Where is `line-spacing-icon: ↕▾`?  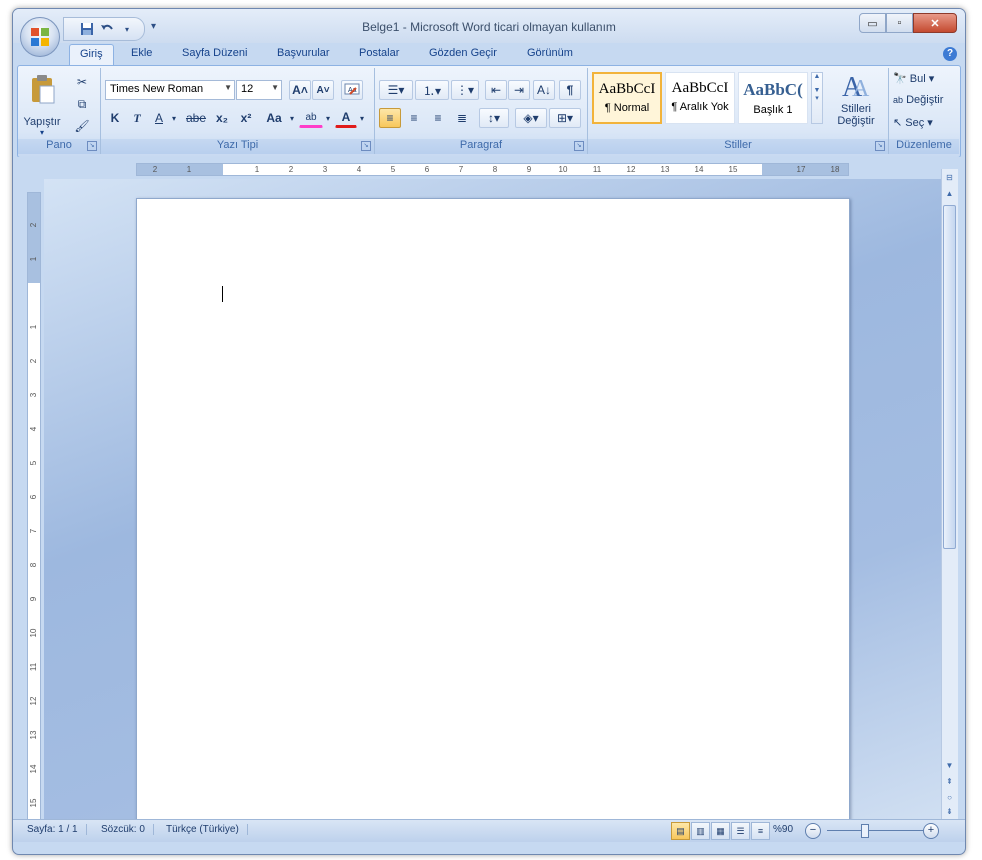
line-spacing-icon: ↕▾ is located at coordinates (494, 118).